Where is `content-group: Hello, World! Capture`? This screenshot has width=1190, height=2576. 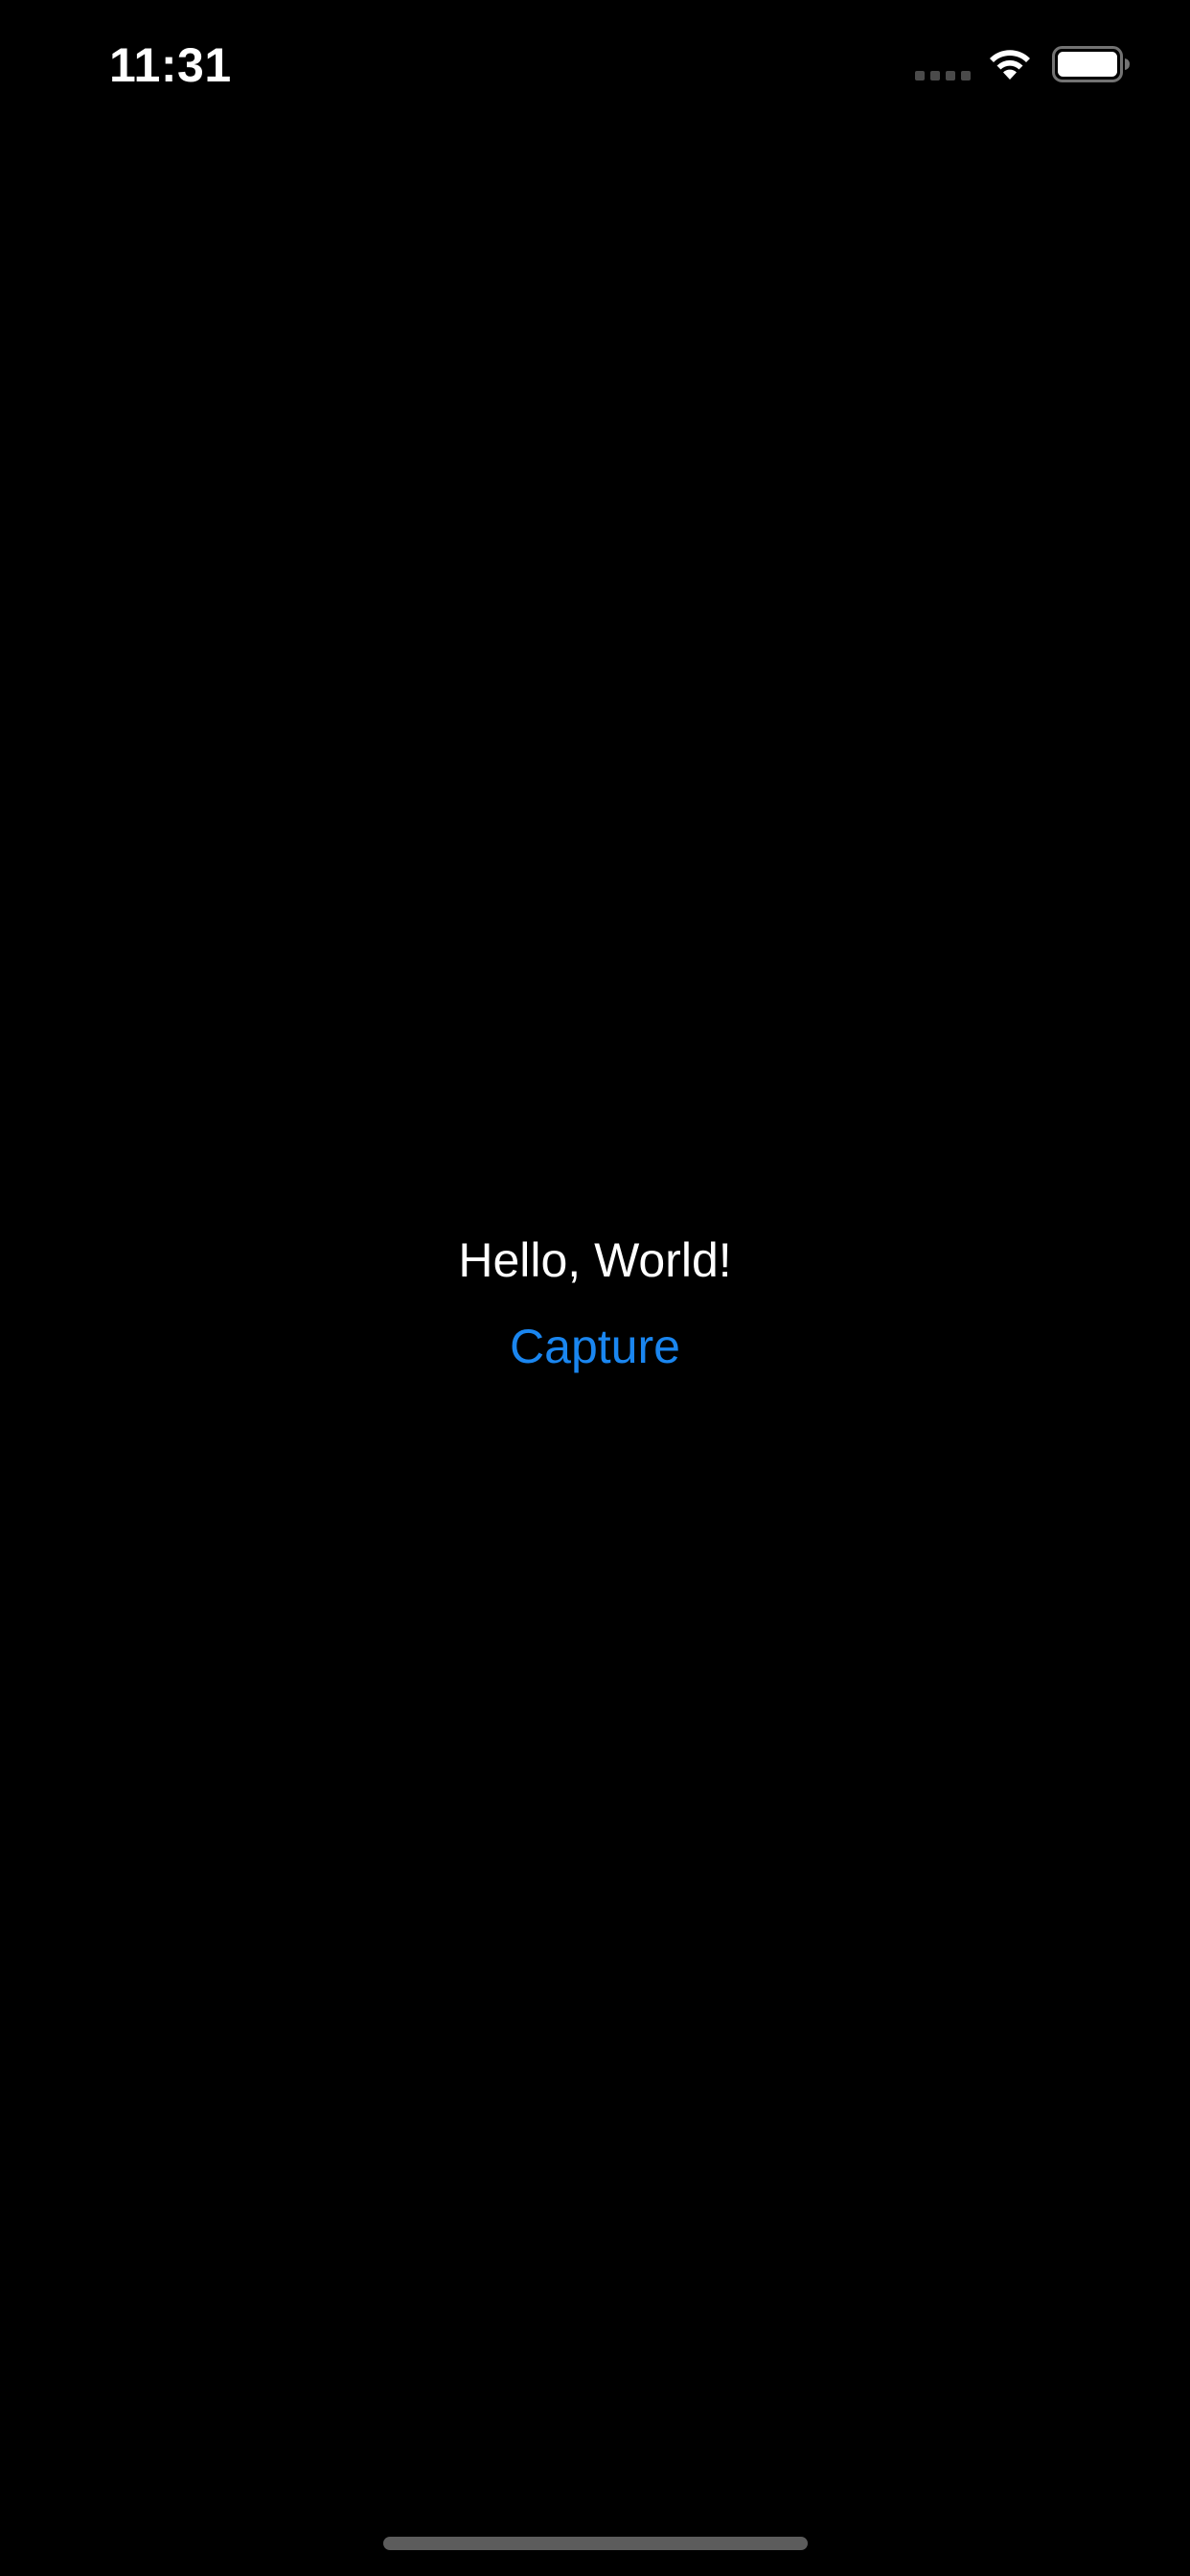 content-group: Hello, World! Capture is located at coordinates (595, 1303).